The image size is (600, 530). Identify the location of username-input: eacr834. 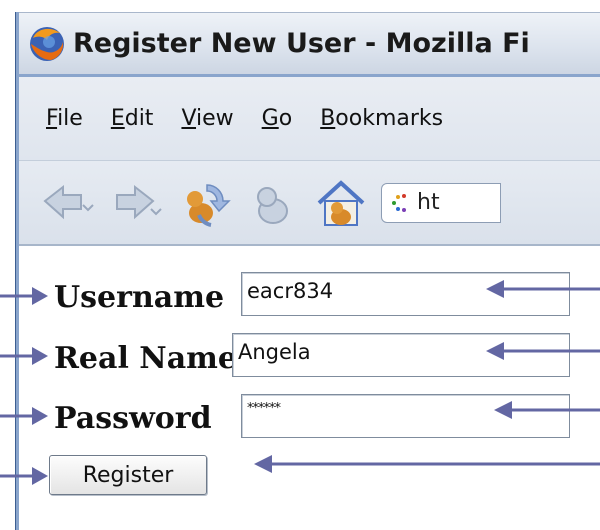
(405, 294).